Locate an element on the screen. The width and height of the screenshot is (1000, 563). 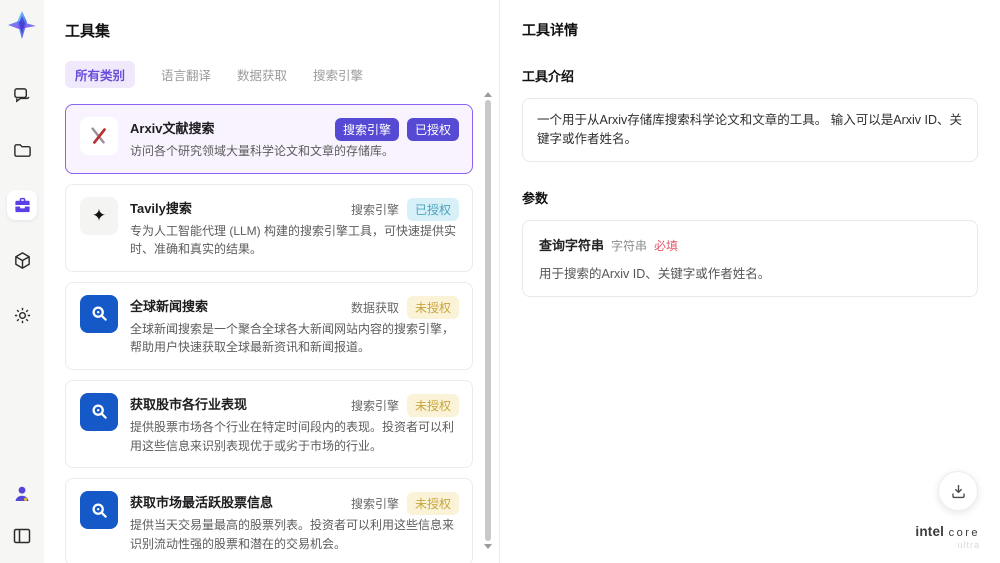
param-card: 查询字符串 字符串 必填 用于搜索的Arxiv ID、关键字或作者姓名。 is located at coordinates (750, 258).